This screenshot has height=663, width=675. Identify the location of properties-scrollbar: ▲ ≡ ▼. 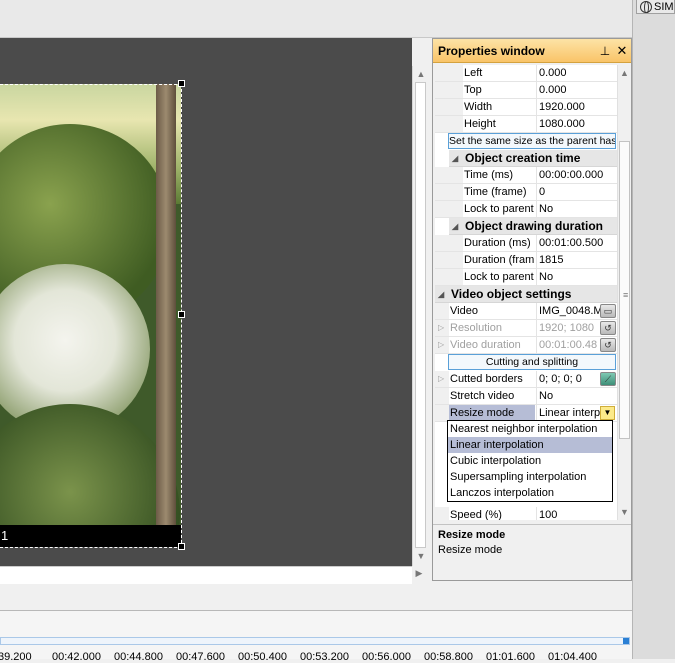
(624, 292).